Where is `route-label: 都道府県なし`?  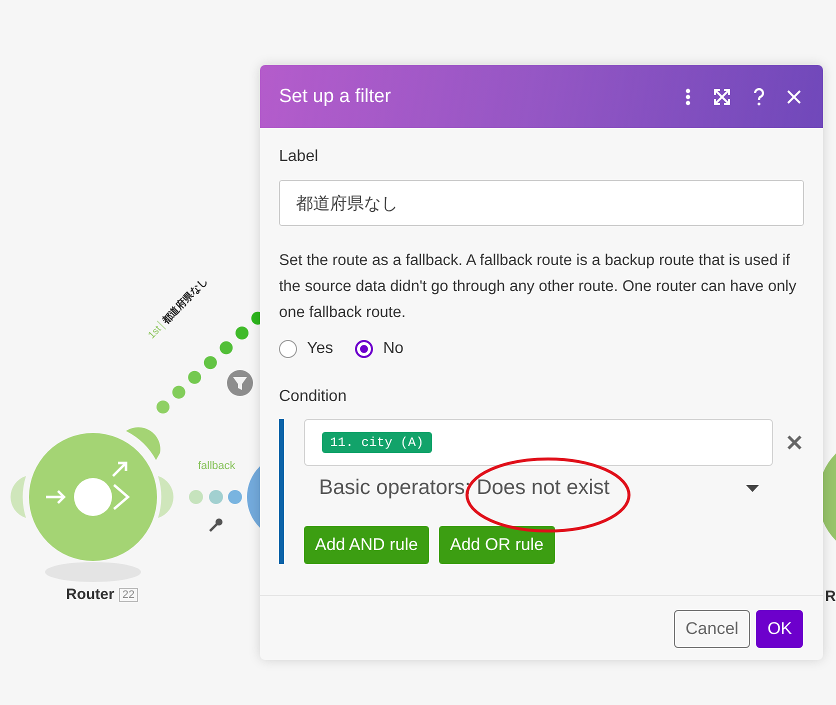 route-label: 都道府県なし is located at coordinates (185, 300).